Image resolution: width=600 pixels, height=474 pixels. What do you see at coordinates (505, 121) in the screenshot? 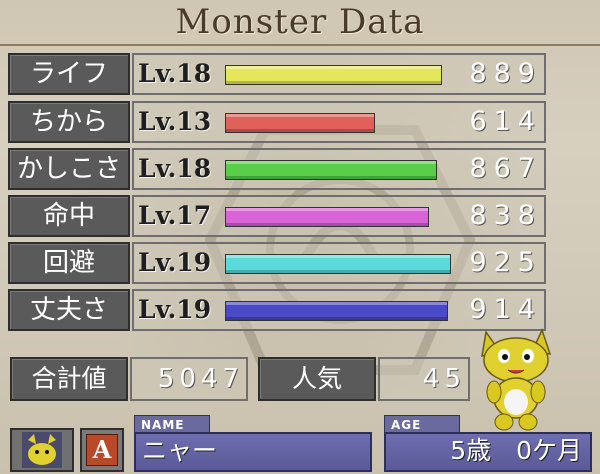
I see `stat-value: 614` at bounding box center [505, 121].